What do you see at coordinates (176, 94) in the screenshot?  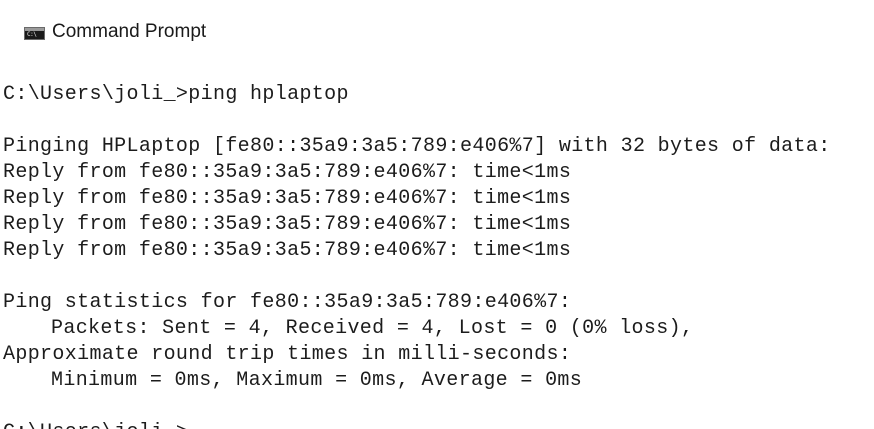 I see `command-line: C:\Users\joli_>ping hplaptop` at bounding box center [176, 94].